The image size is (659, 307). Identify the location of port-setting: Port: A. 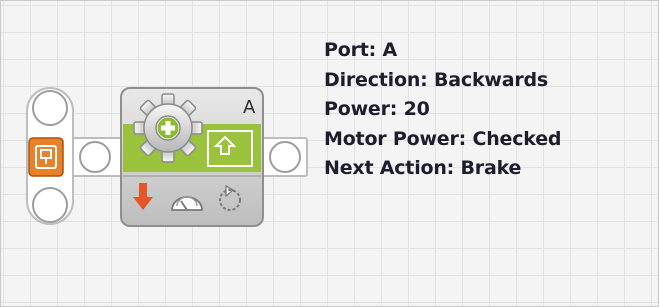
(360, 50).